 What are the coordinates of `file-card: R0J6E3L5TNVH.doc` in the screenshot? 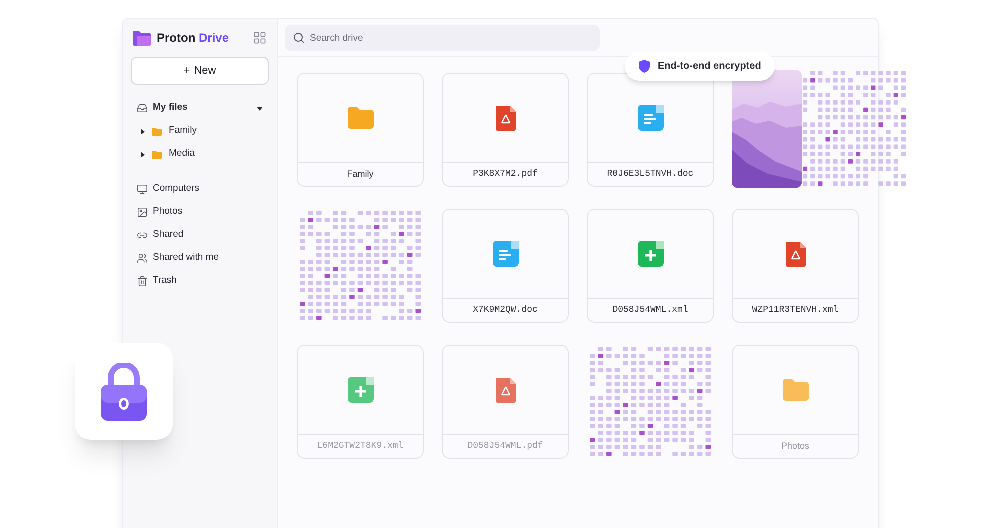 It's located at (650, 130).